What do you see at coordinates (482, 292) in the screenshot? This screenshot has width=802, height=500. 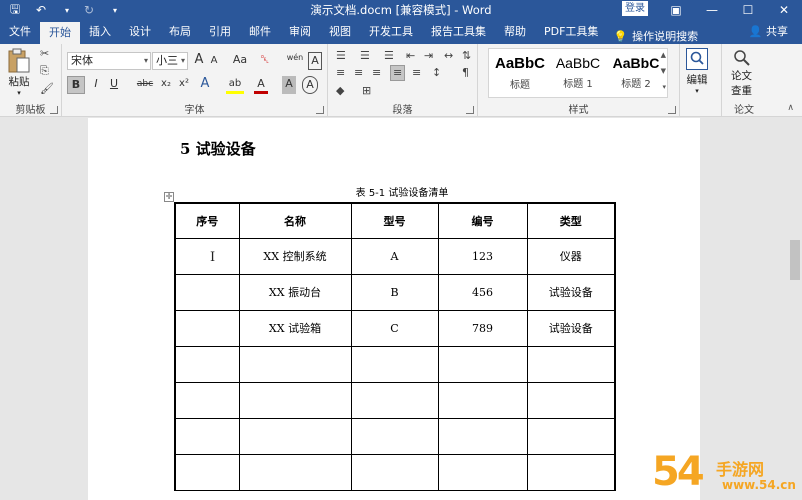 I see `table-cell: 456` at bounding box center [482, 292].